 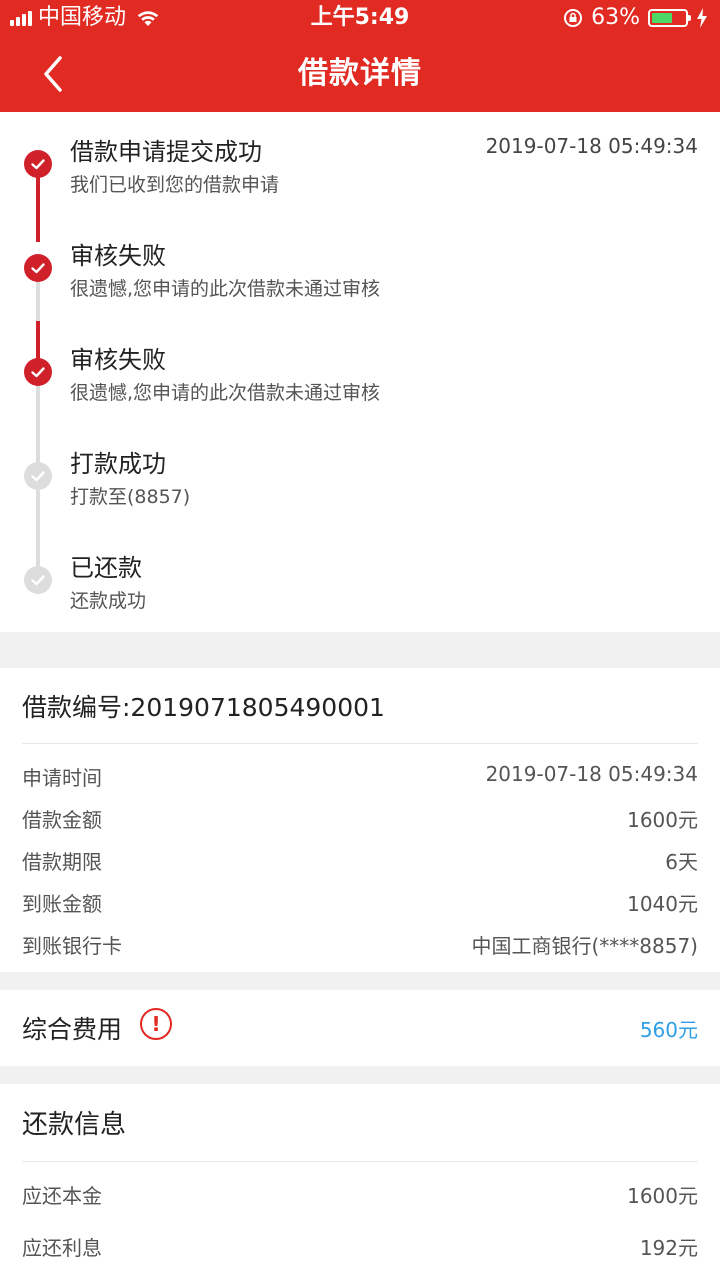 I want to click on charging-icon, so click(x=702, y=18).